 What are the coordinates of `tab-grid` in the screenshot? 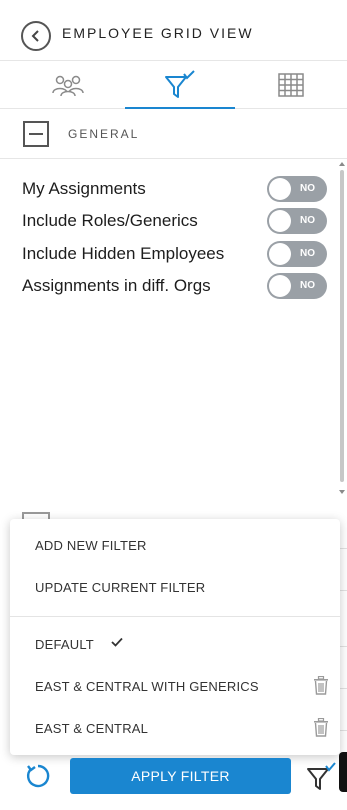 It's located at (291, 85).